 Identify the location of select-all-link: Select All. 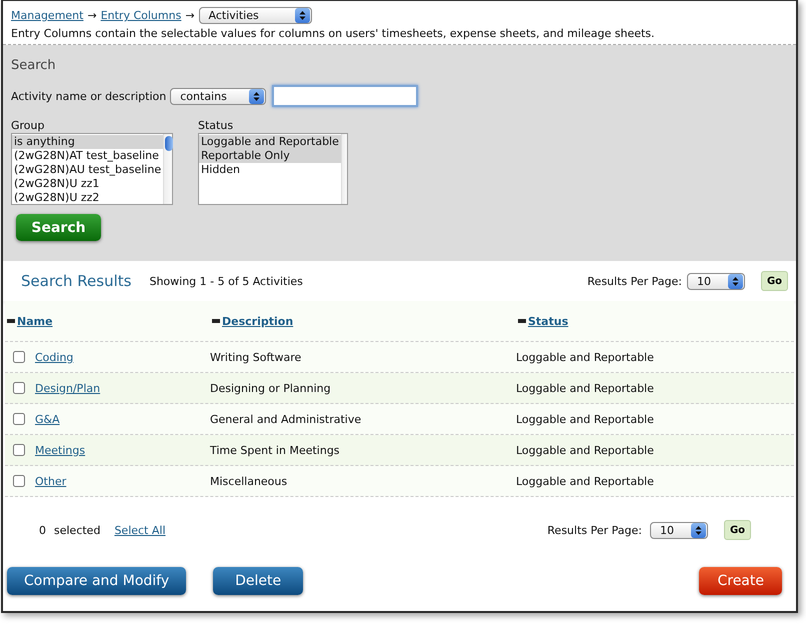
(140, 530).